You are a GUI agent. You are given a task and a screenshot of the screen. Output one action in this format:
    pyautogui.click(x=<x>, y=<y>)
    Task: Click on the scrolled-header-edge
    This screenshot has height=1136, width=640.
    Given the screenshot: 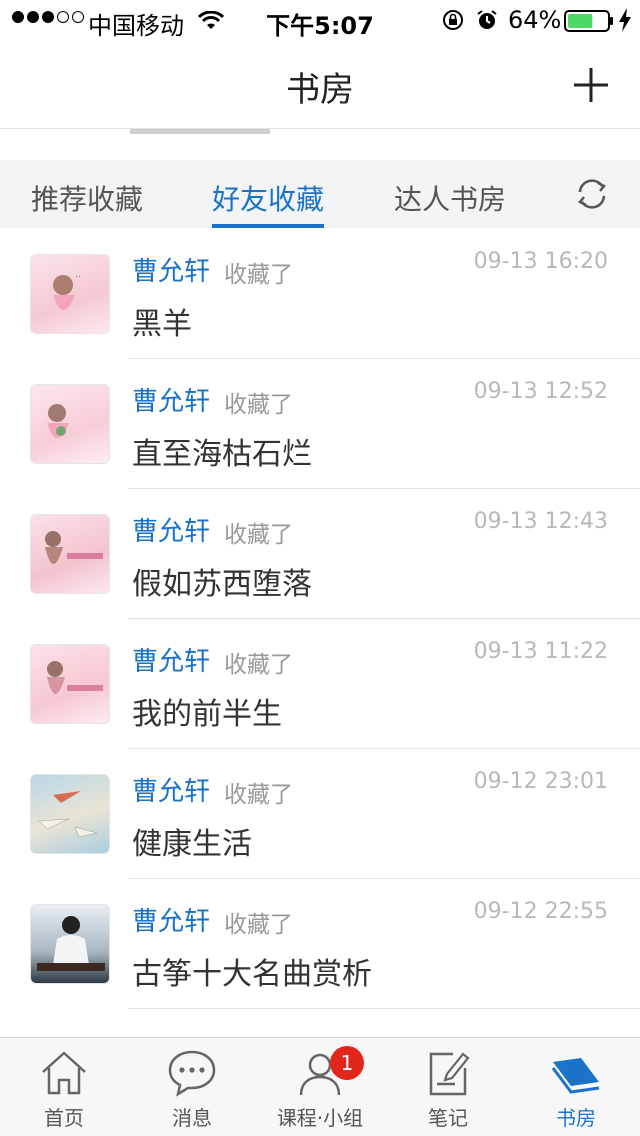 What is the action you would take?
    pyautogui.click(x=320, y=144)
    